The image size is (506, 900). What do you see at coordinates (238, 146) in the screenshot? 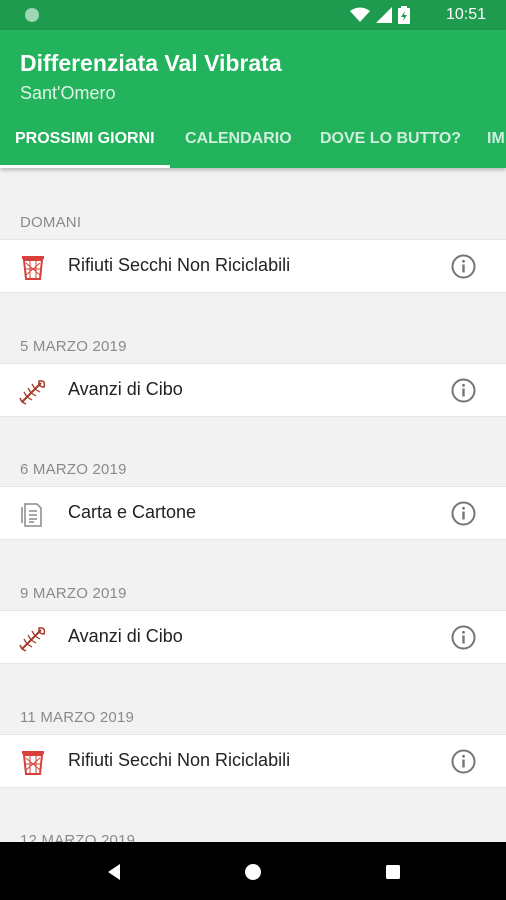
I see `tab-calendario: CALENDARIO` at bounding box center [238, 146].